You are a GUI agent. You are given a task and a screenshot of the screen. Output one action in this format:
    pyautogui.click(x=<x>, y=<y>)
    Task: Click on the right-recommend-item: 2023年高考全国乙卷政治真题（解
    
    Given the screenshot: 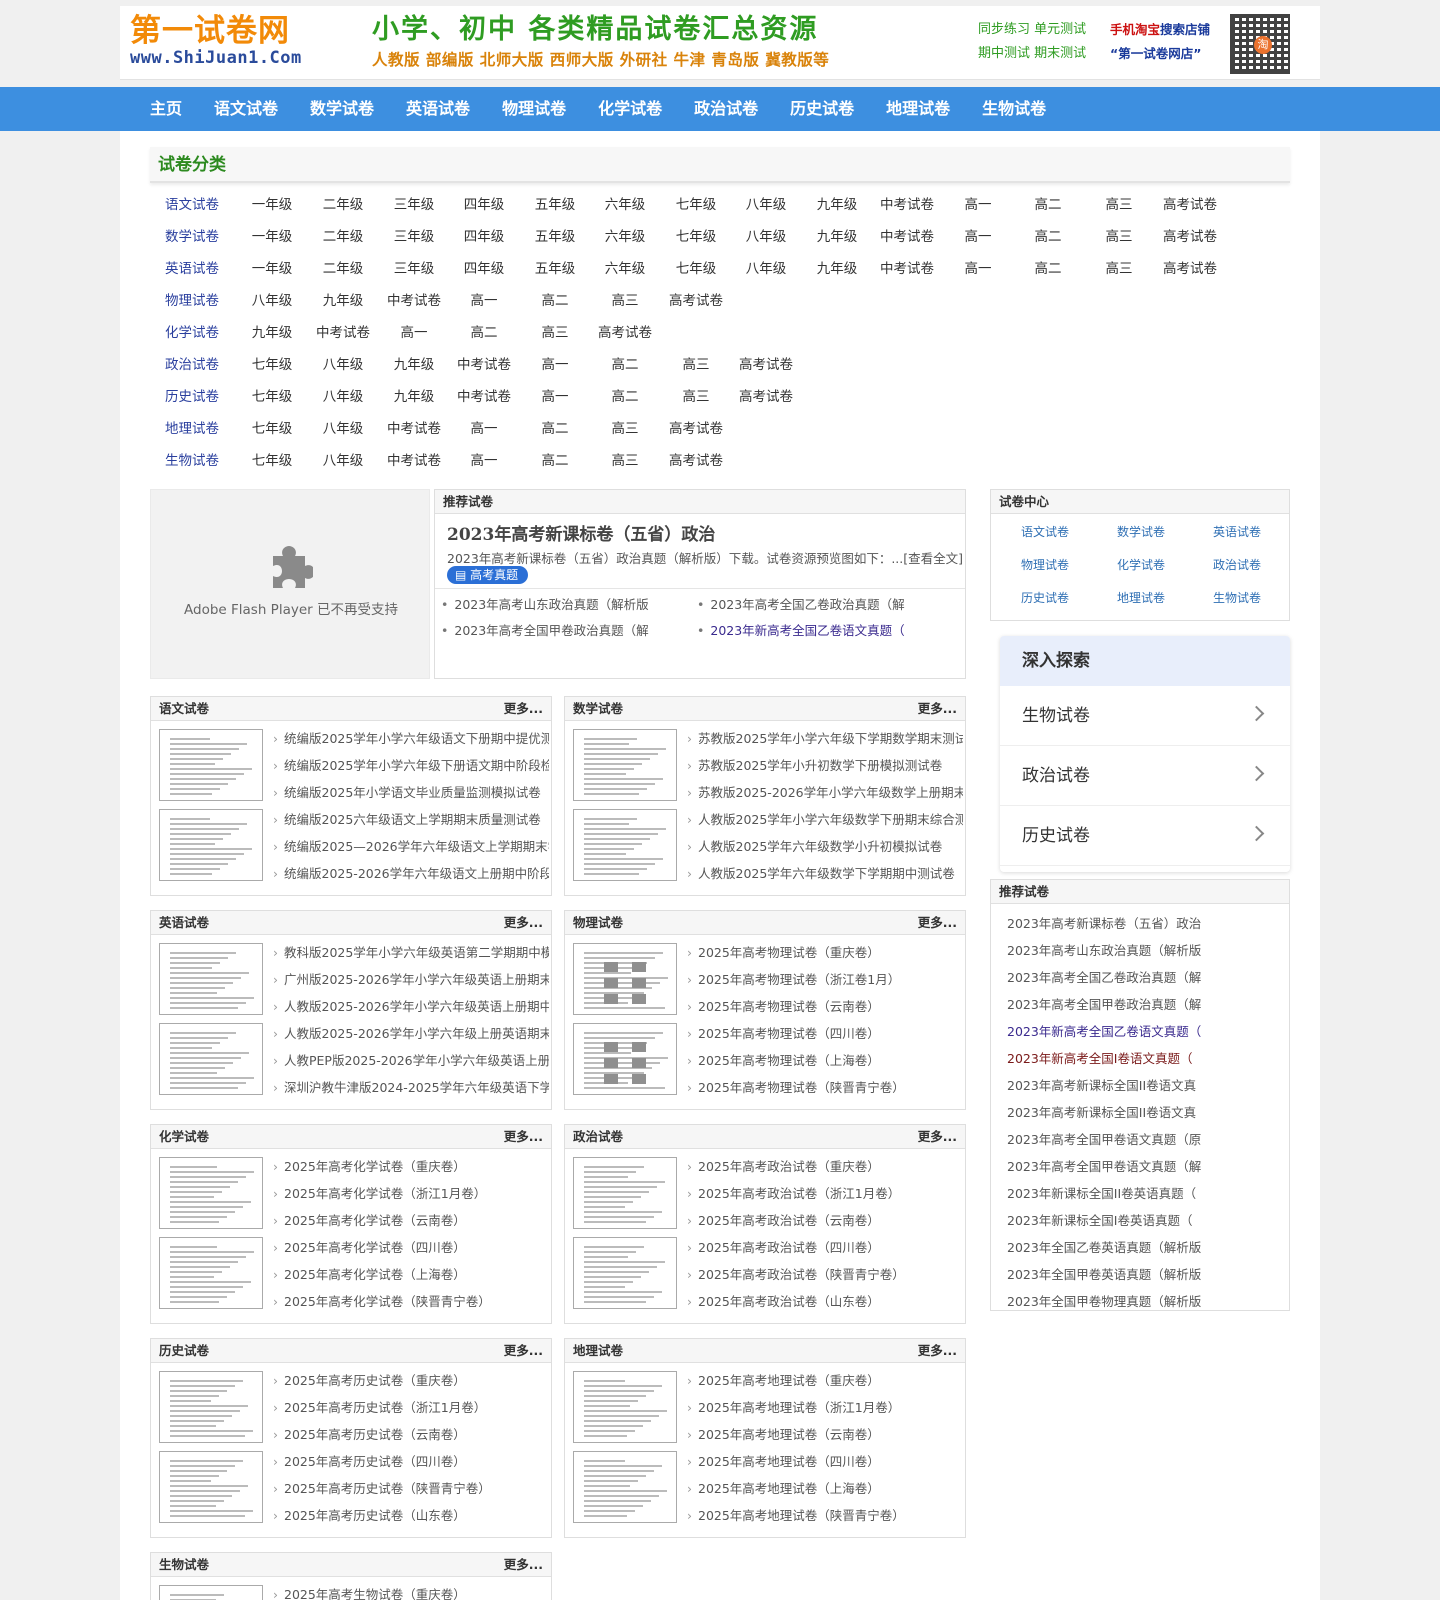 What is the action you would take?
    pyautogui.click(x=1140, y=977)
    